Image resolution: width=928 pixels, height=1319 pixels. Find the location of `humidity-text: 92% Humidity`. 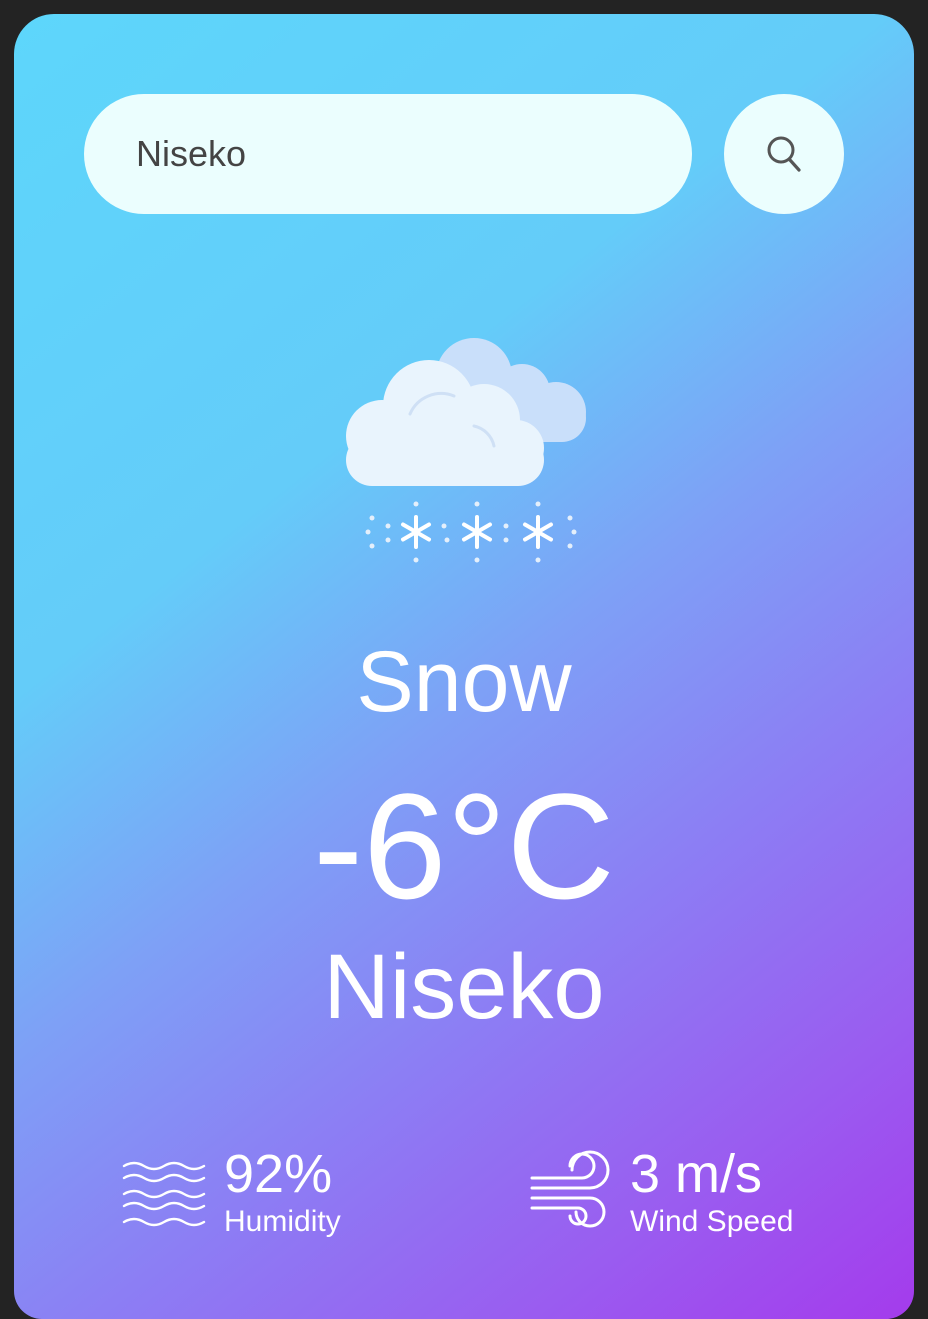

humidity-text: 92% Humidity is located at coordinates (282, 1192).